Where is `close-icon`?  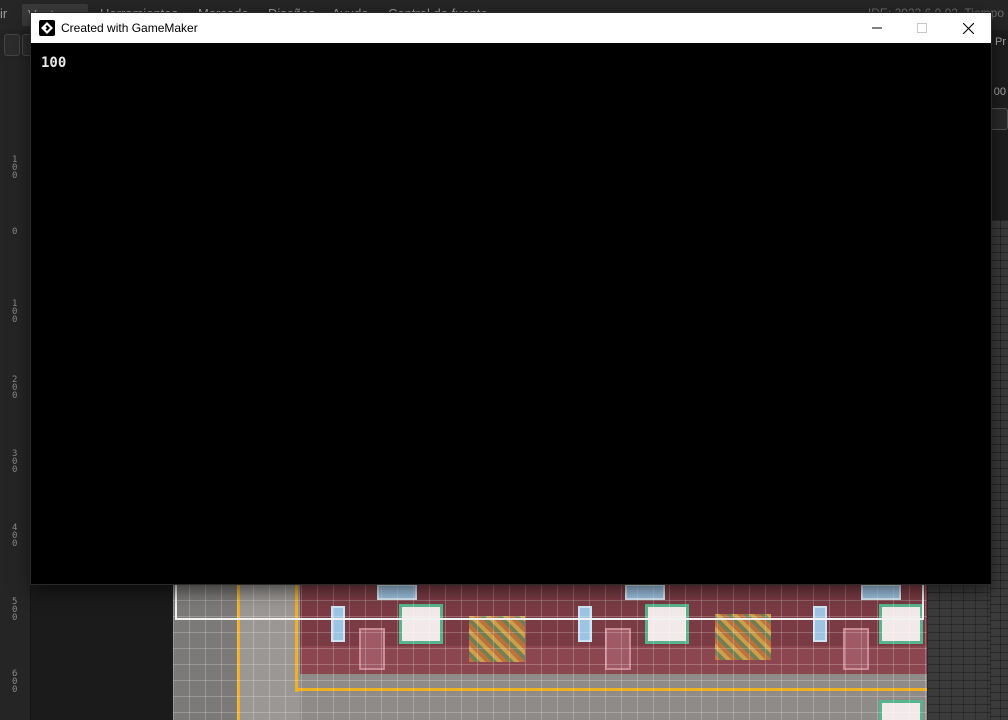
close-icon is located at coordinates (968, 28).